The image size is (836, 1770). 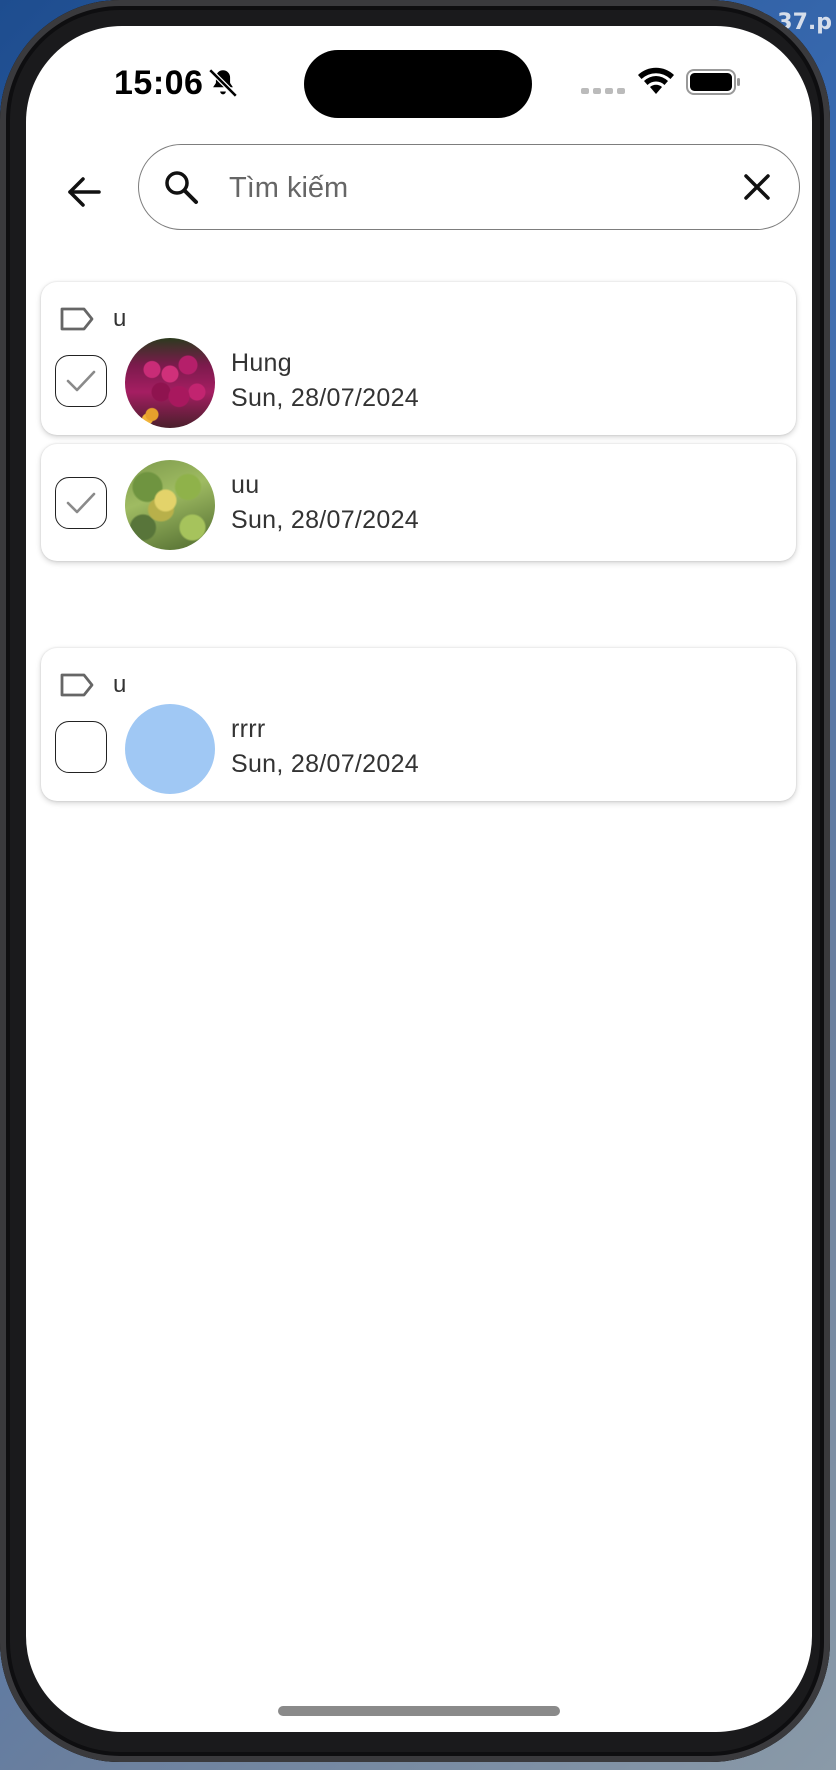 What do you see at coordinates (261, 363) in the screenshot?
I see `item-title: Hung` at bounding box center [261, 363].